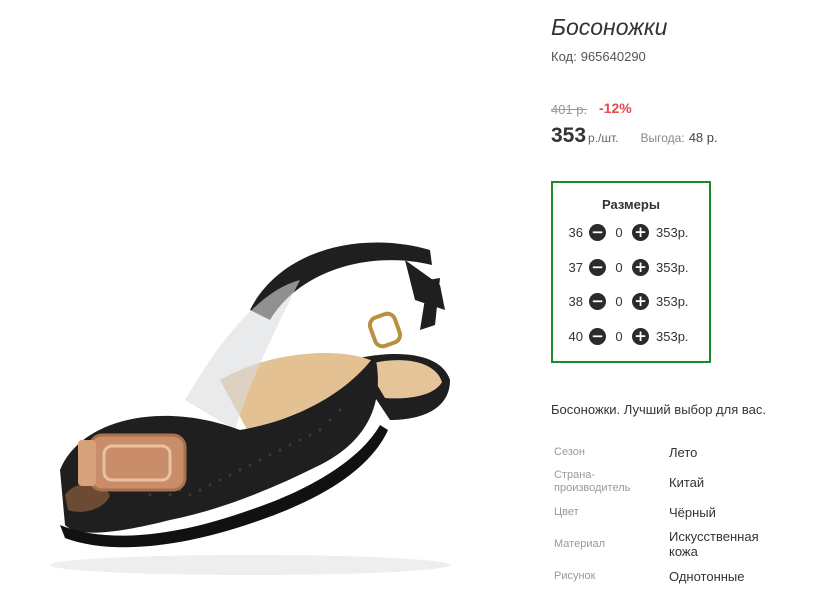  Describe the element at coordinates (575, 475) in the screenshot. I see `attr-label-country-line1: Страна-` at that location.